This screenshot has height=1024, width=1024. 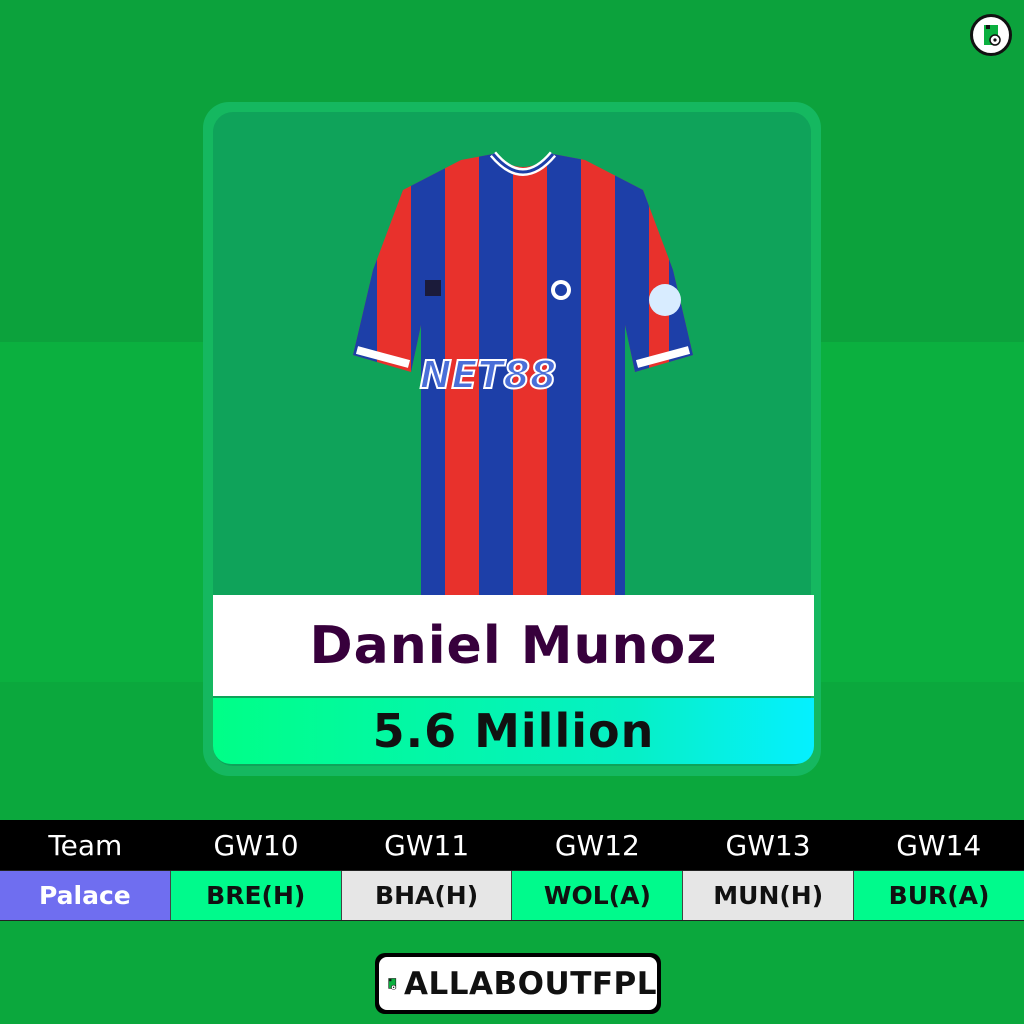 I want to click on header-gw10: GW10, so click(x=256, y=845).